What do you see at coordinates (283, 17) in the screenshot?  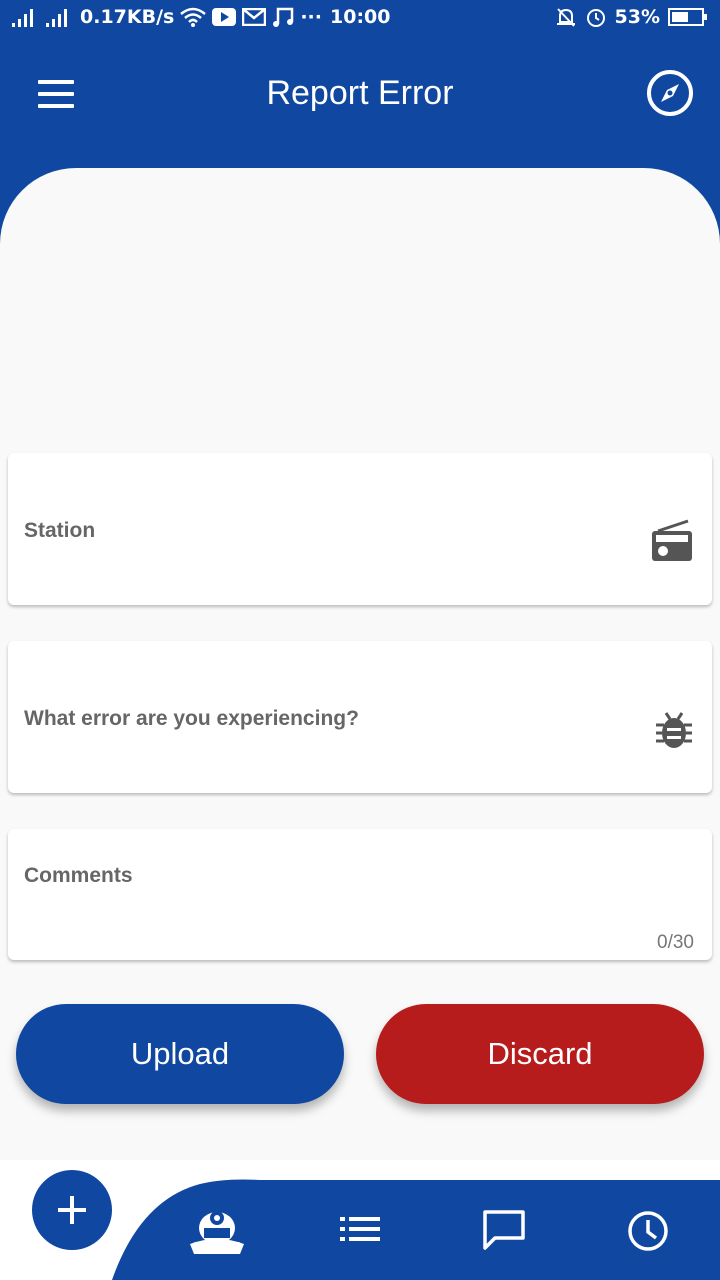 I see `music-icon` at bounding box center [283, 17].